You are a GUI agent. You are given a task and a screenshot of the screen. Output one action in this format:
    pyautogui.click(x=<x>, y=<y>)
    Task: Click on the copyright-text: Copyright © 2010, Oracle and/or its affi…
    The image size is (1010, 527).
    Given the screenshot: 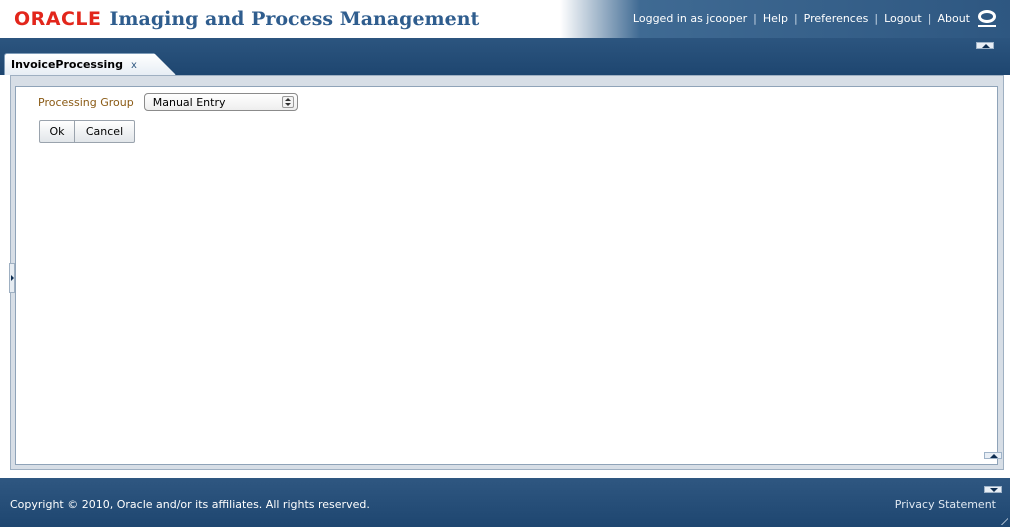 What is the action you would take?
    pyautogui.click(x=190, y=504)
    